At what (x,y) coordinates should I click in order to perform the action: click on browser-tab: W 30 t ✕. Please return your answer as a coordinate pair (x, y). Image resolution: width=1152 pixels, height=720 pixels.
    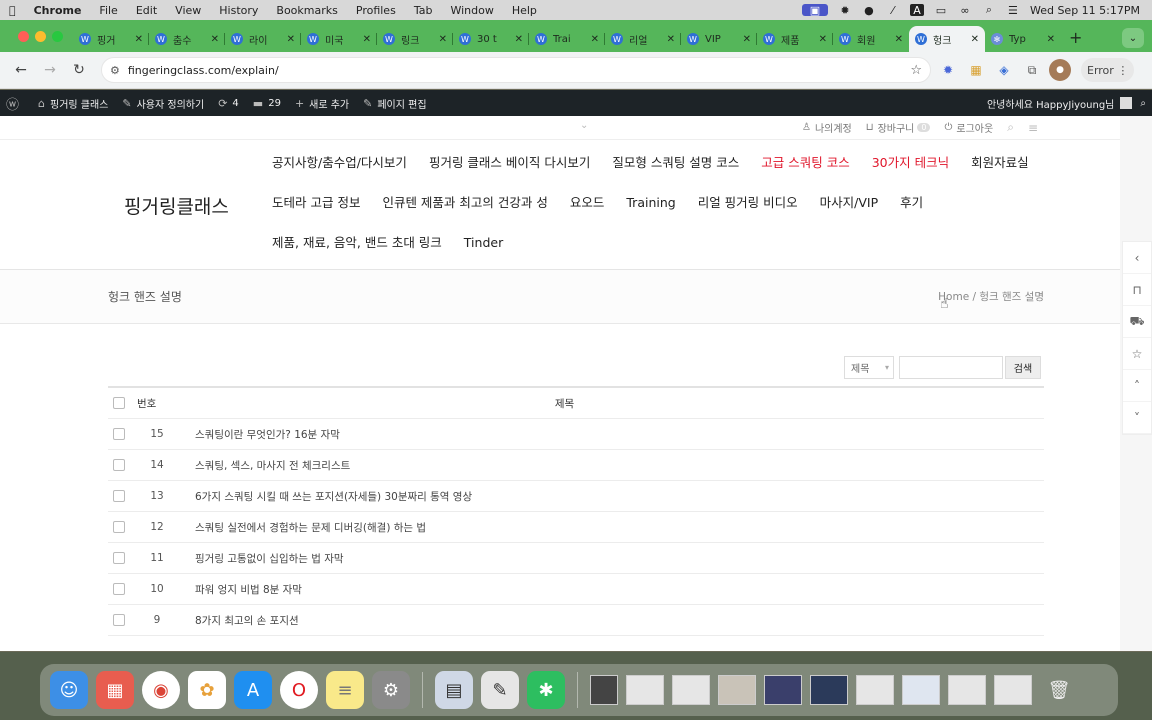
    Looking at the image, I should click on (491, 39).